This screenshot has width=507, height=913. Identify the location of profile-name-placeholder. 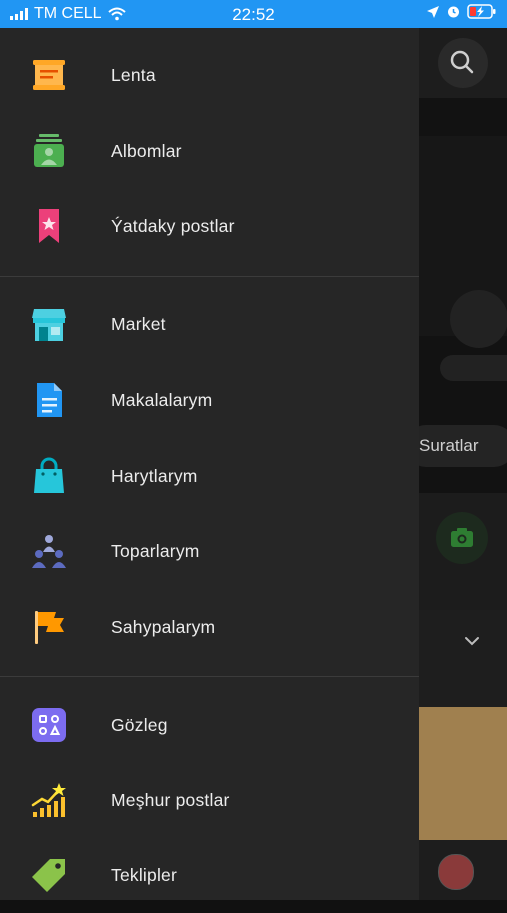
(473, 368).